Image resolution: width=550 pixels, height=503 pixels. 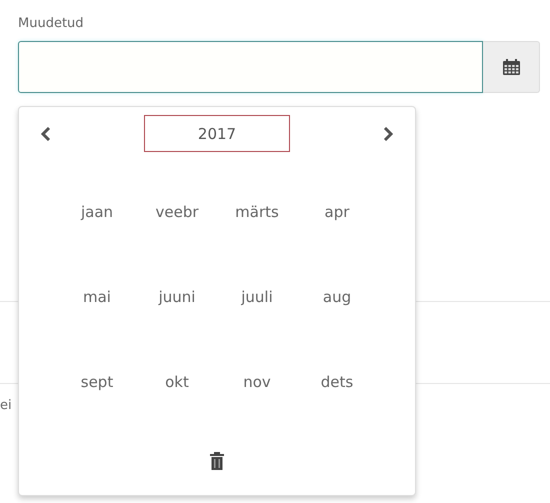 What do you see at coordinates (51, 23) in the screenshot?
I see `field-label: Muudetud` at bounding box center [51, 23].